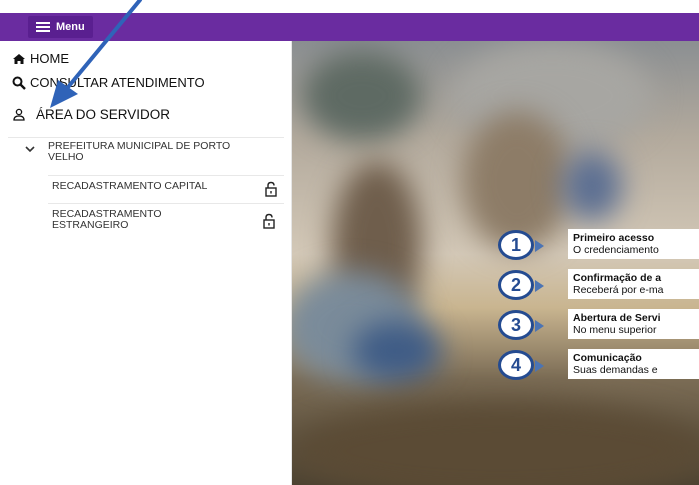 The width and height of the screenshot is (699, 485). Describe the element at coordinates (516, 245) in the screenshot. I see `step-number-badge: 1` at that location.